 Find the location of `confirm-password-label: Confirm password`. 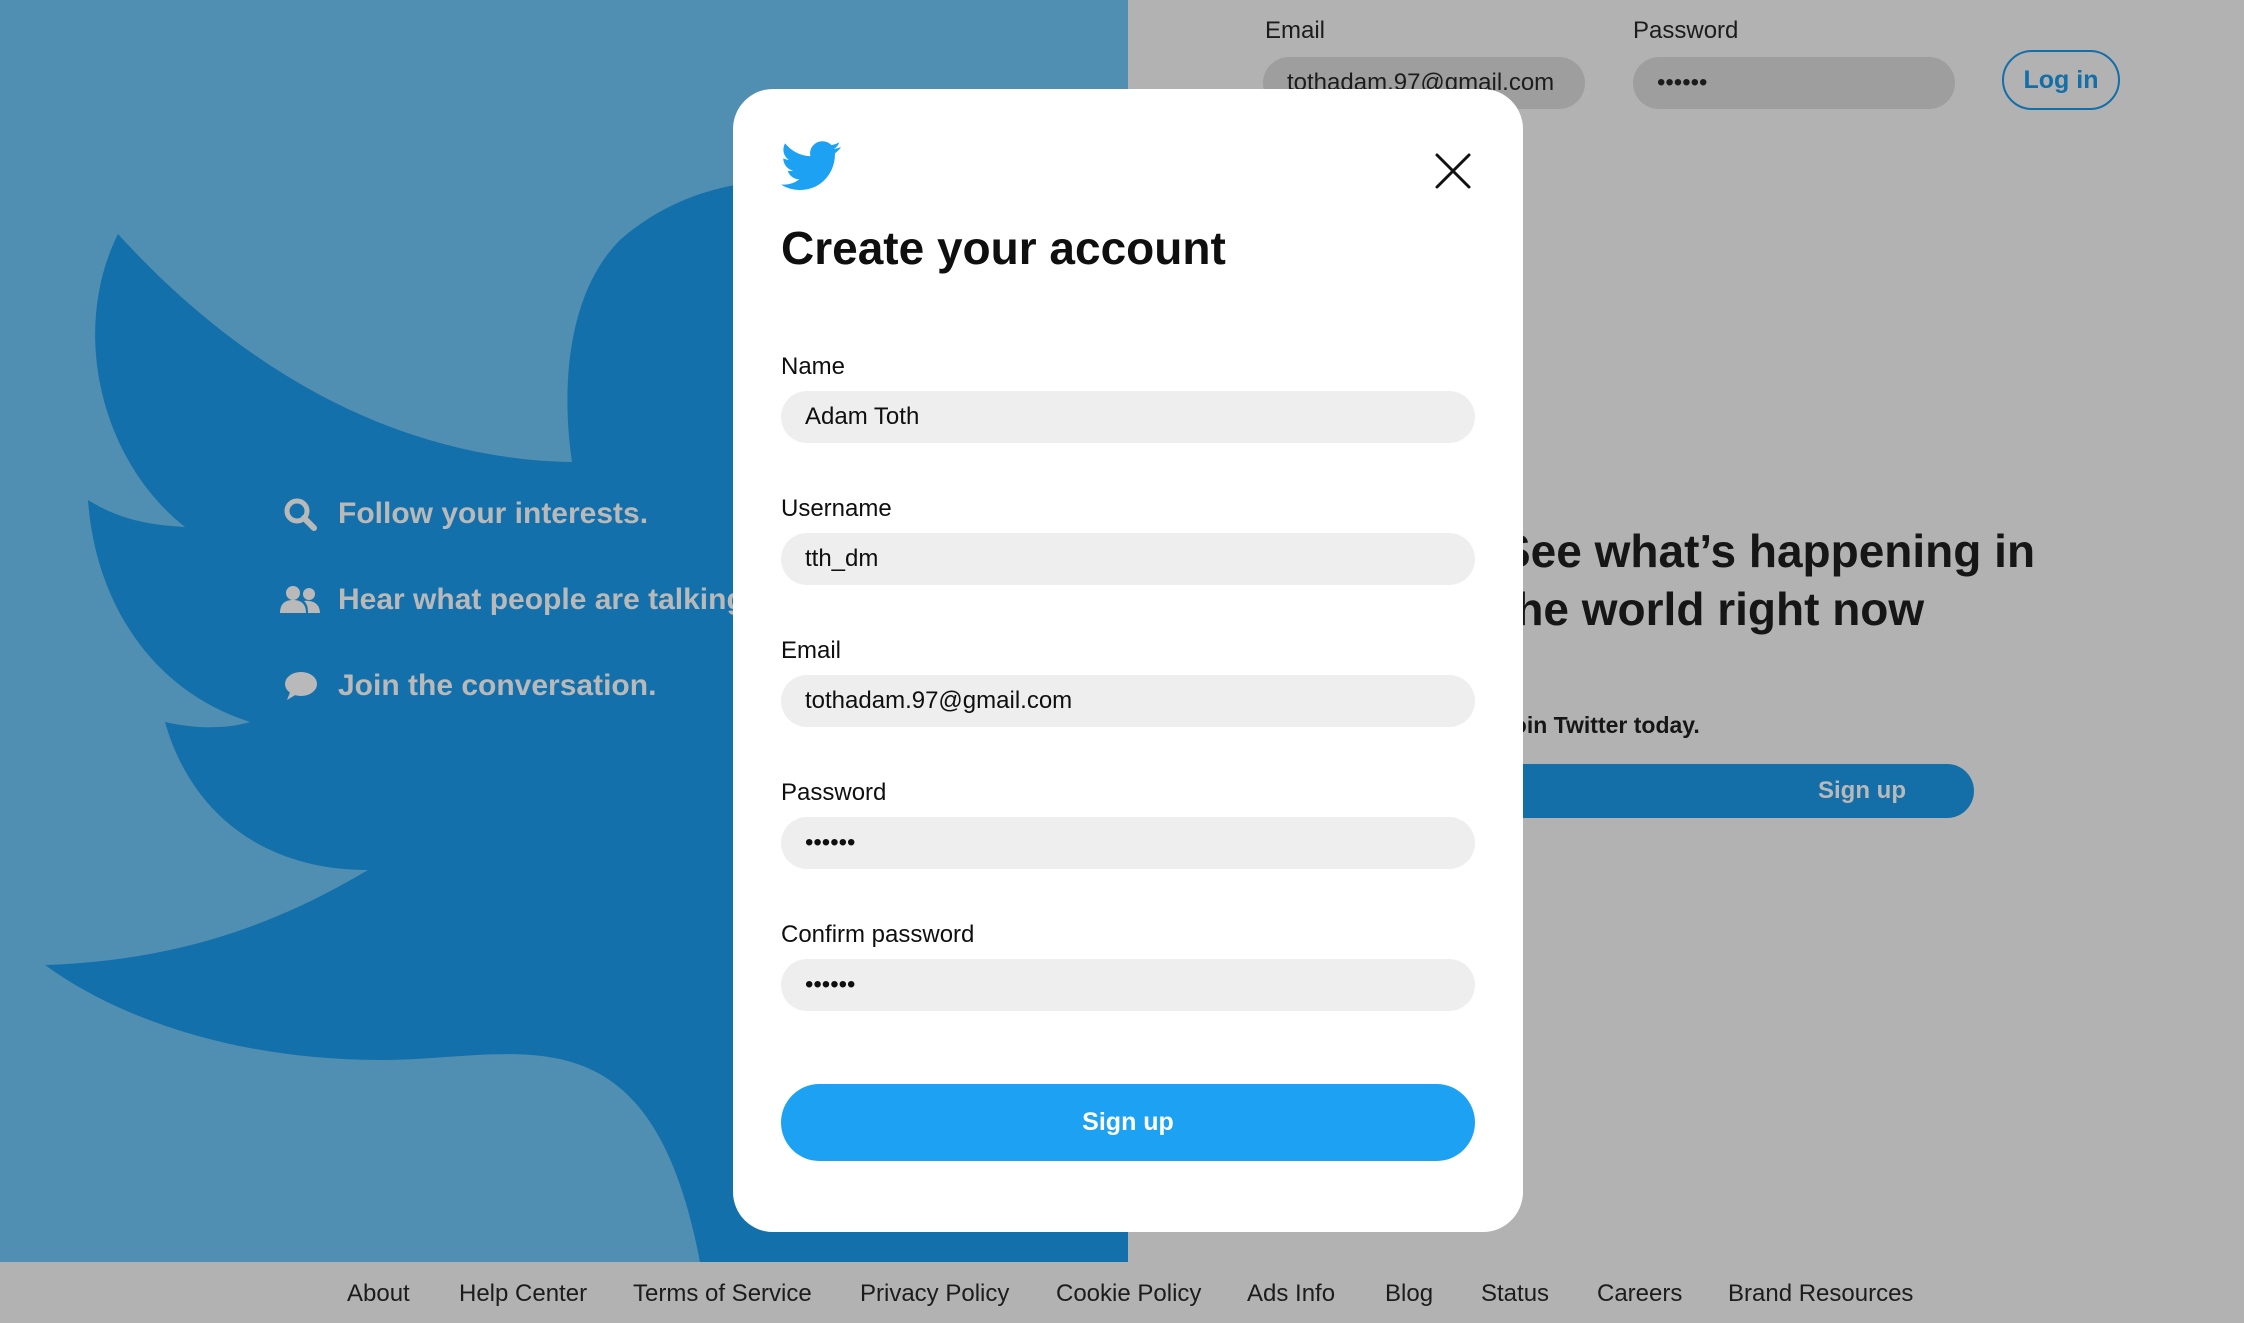

confirm-password-label: Confirm password is located at coordinates (878, 934).